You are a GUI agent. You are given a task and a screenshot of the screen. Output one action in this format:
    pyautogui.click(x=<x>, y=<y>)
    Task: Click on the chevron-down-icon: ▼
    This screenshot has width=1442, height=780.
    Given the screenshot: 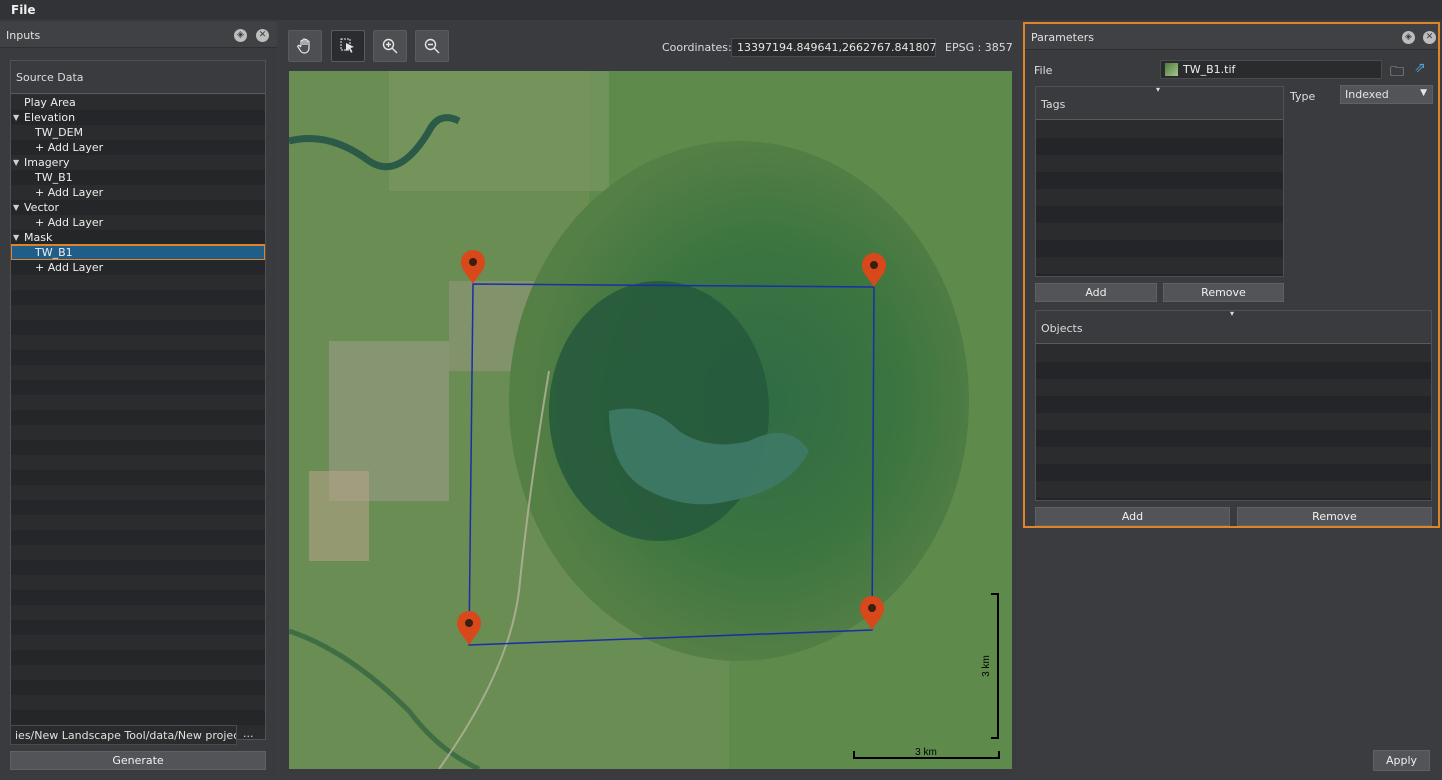 What is the action you would take?
    pyautogui.click(x=1423, y=93)
    